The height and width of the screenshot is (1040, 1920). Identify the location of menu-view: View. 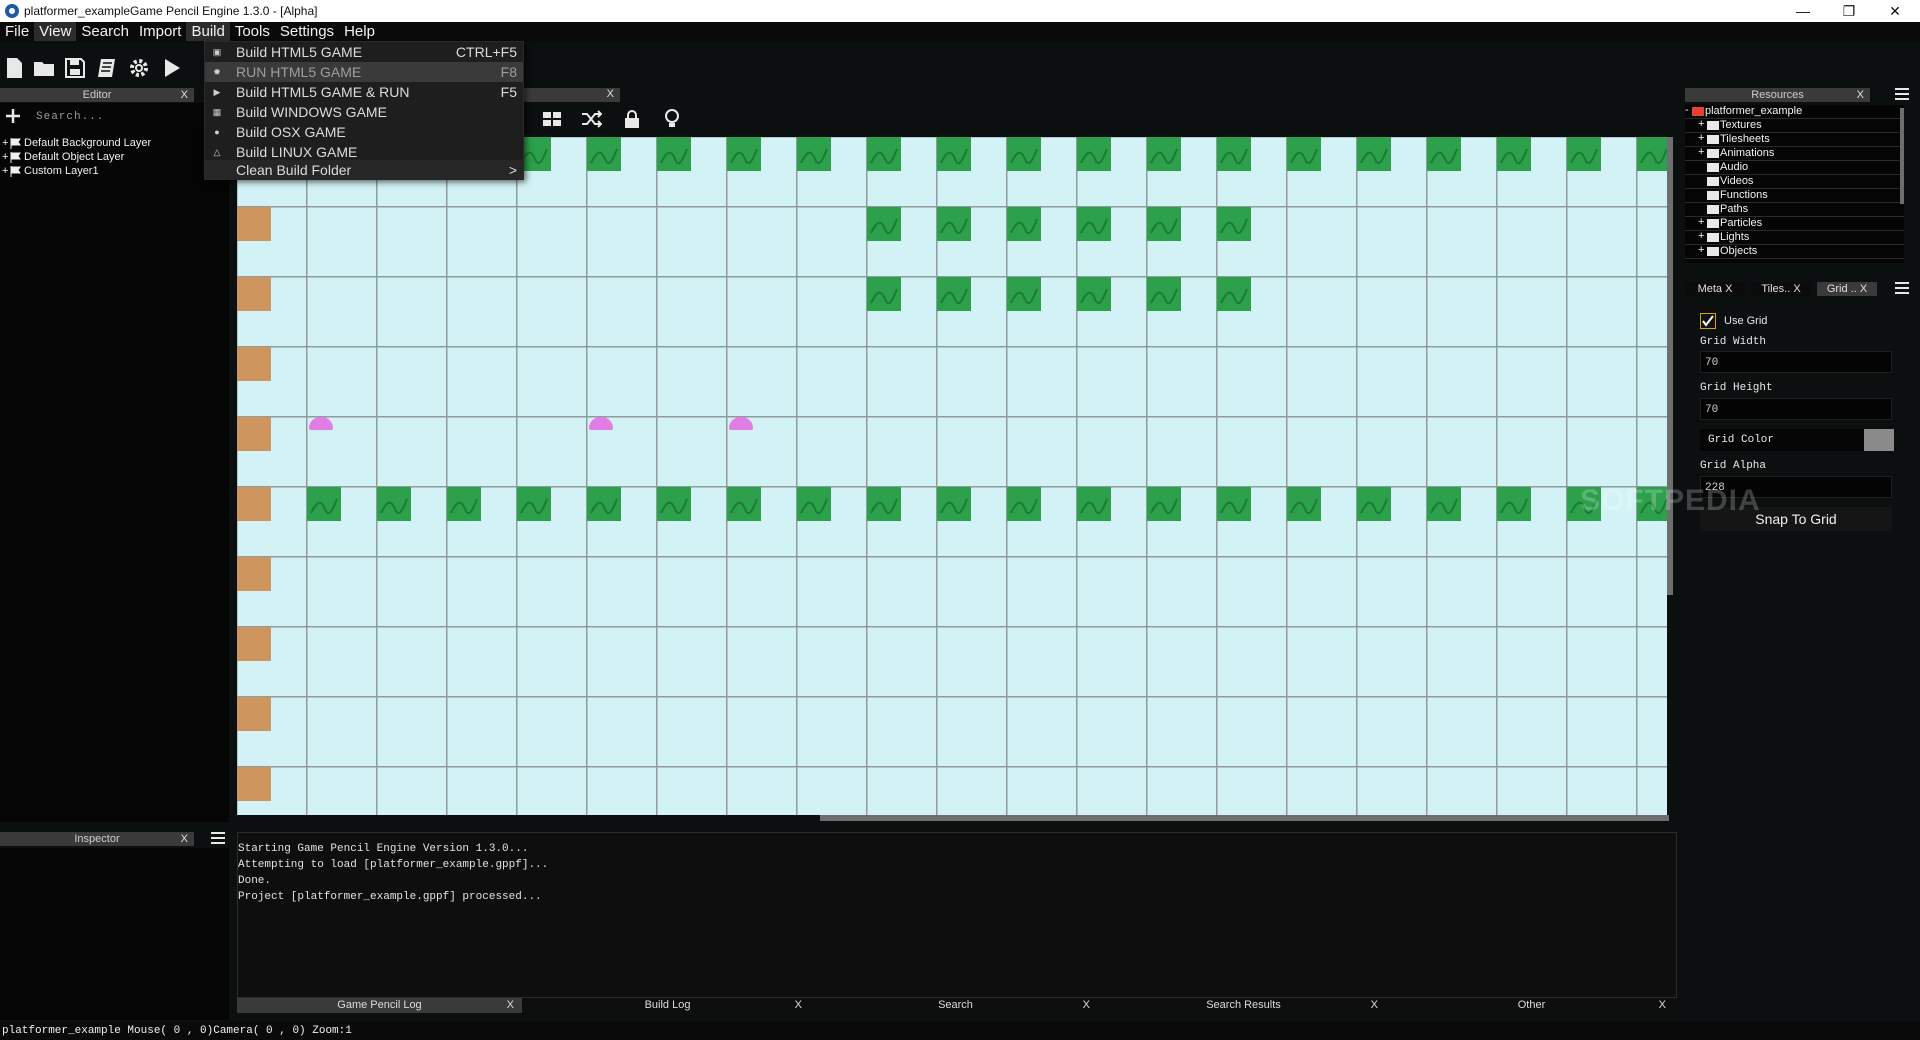
(55, 31).